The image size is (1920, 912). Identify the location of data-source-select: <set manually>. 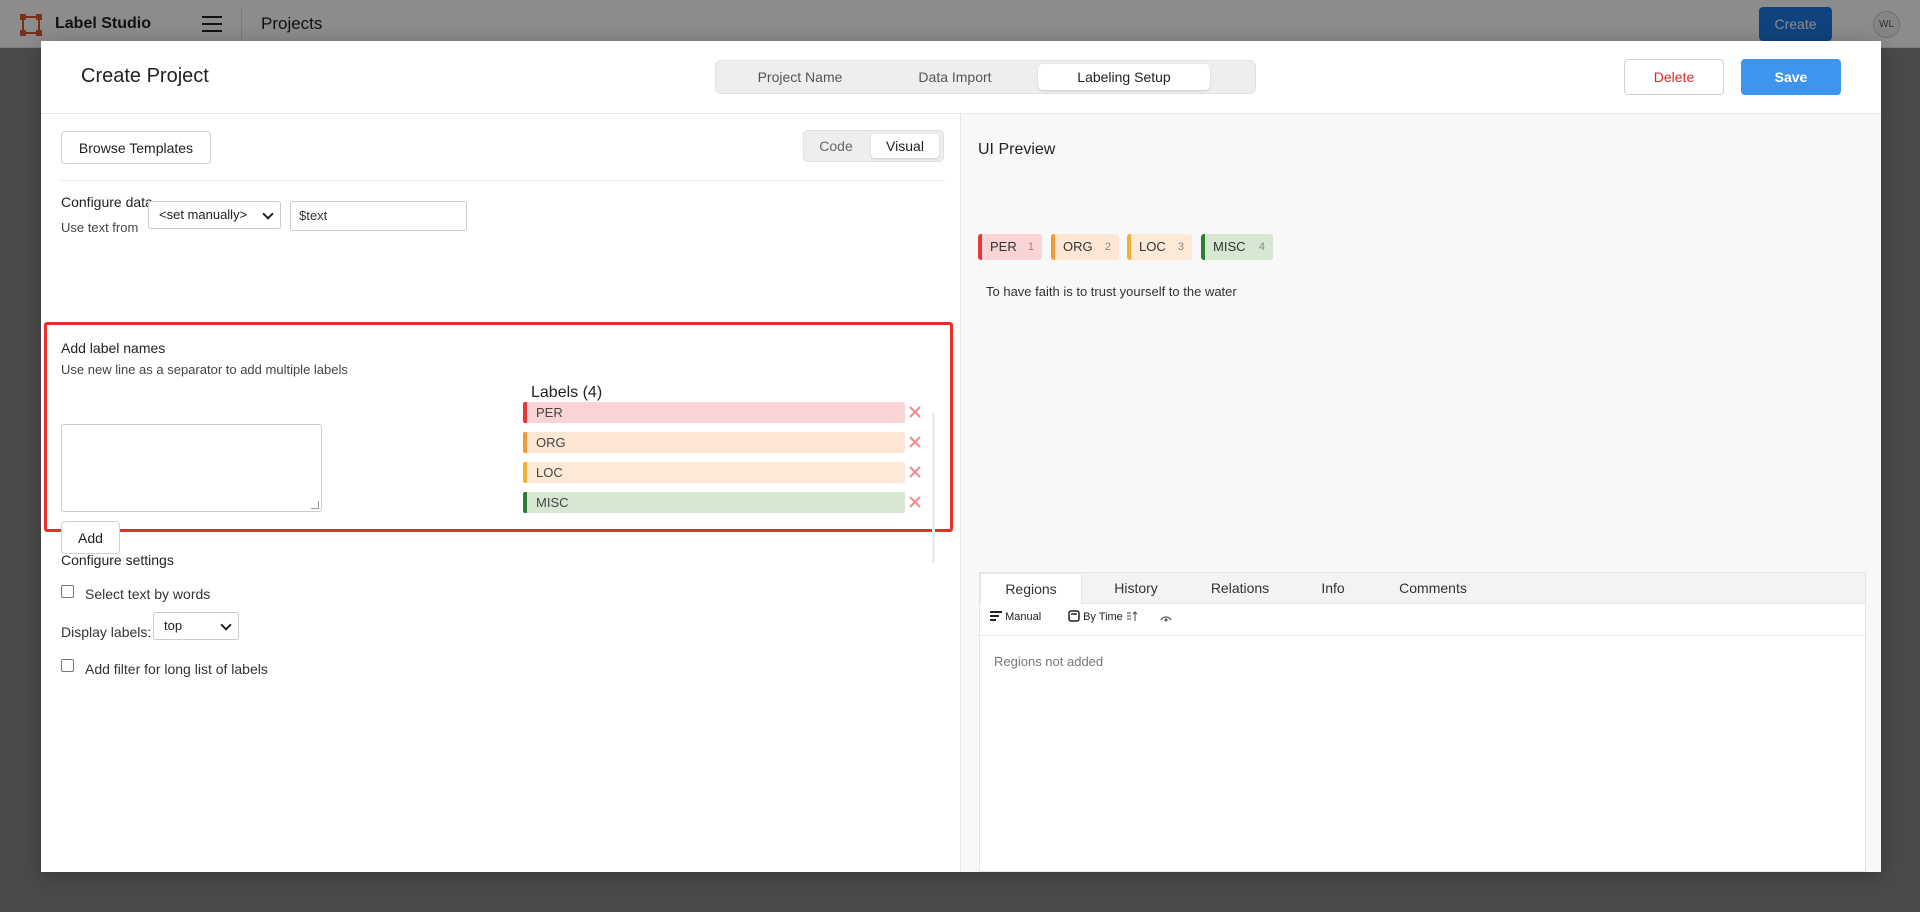
(214, 215).